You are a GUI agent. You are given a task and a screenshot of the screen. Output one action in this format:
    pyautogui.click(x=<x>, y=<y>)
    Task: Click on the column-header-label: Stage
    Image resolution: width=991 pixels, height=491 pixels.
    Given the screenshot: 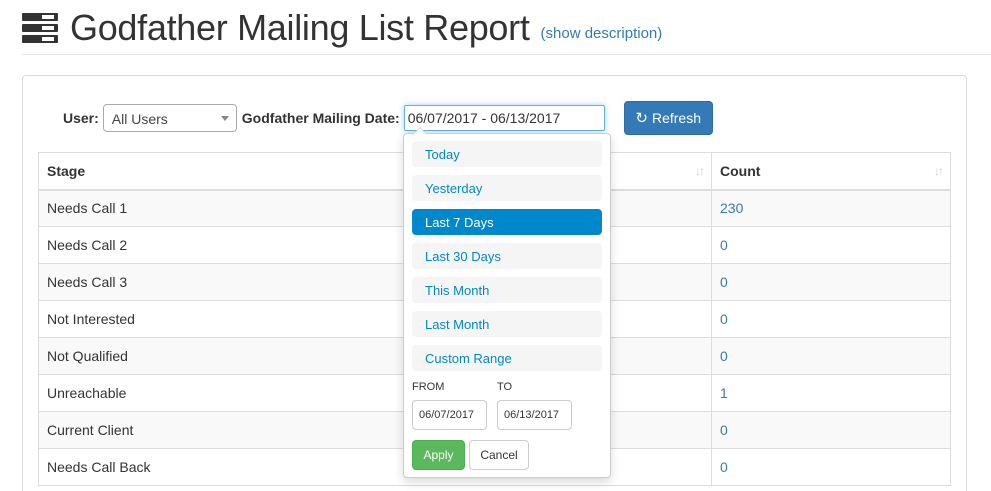 What is the action you would take?
    pyautogui.click(x=66, y=170)
    